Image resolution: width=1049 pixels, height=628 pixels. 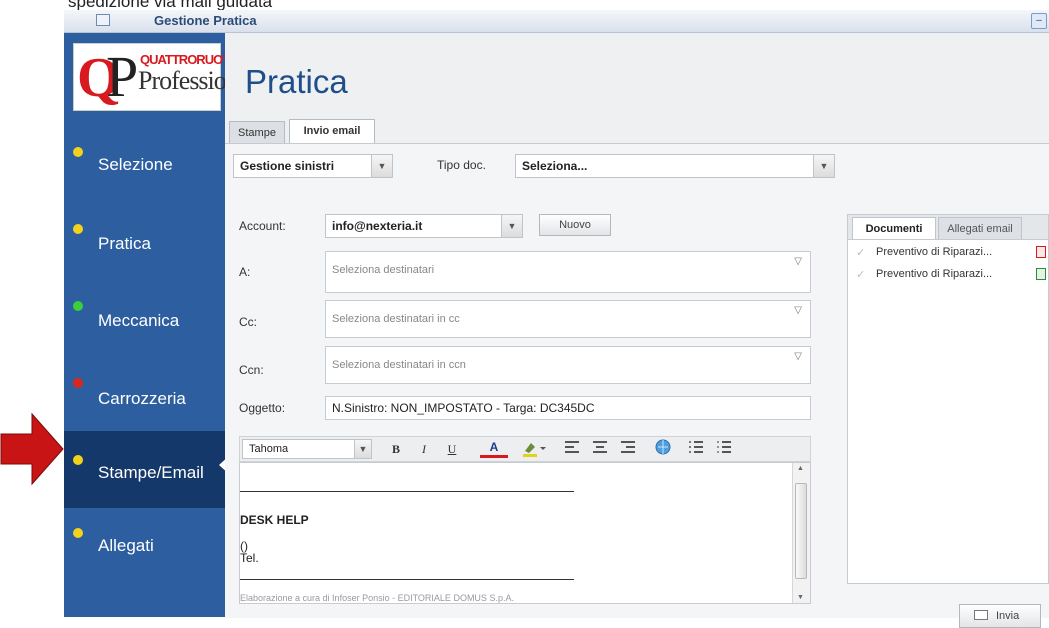 I want to click on sidebar-item-allegati: Allegati, so click(x=144, y=546).